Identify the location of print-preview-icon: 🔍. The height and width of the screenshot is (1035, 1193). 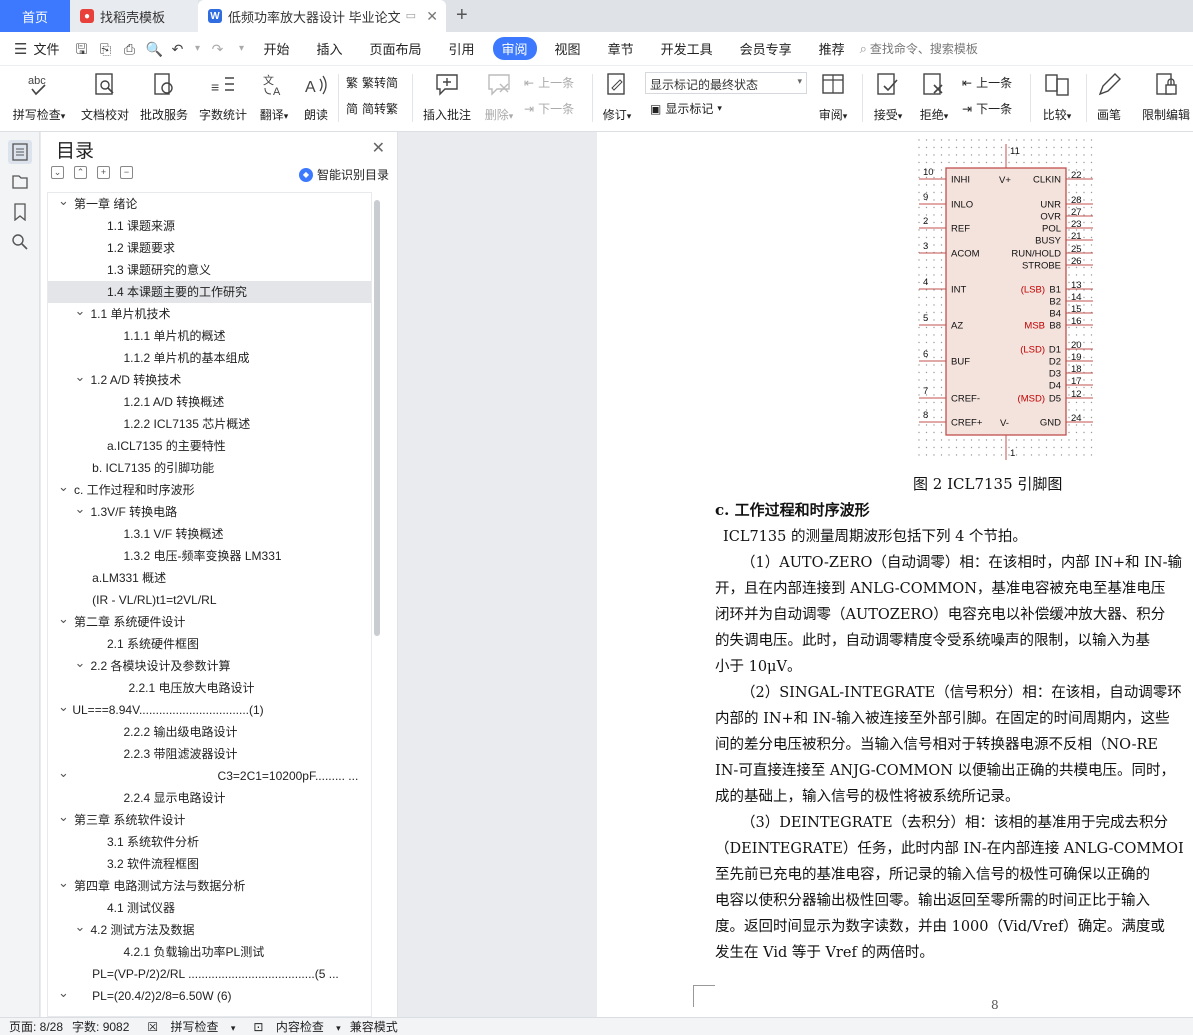
(153, 49).